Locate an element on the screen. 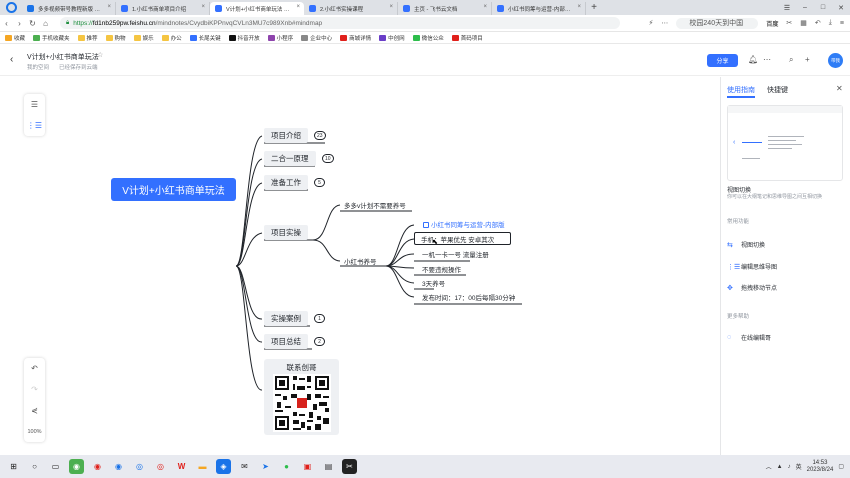 The width and height of the screenshot is (850, 478). app-icon: ✉ is located at coordinates (244, 466).